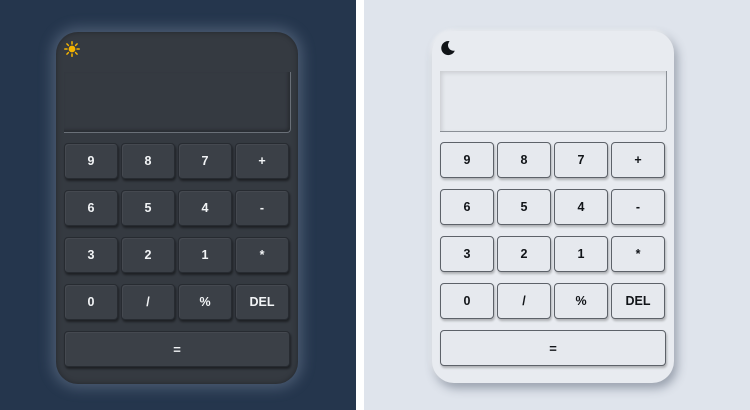 The height and width of the screenshot is (410, 750). Describe the element at coordinates (72, 49) in the screenshot. I see `sun-icon` at that location.